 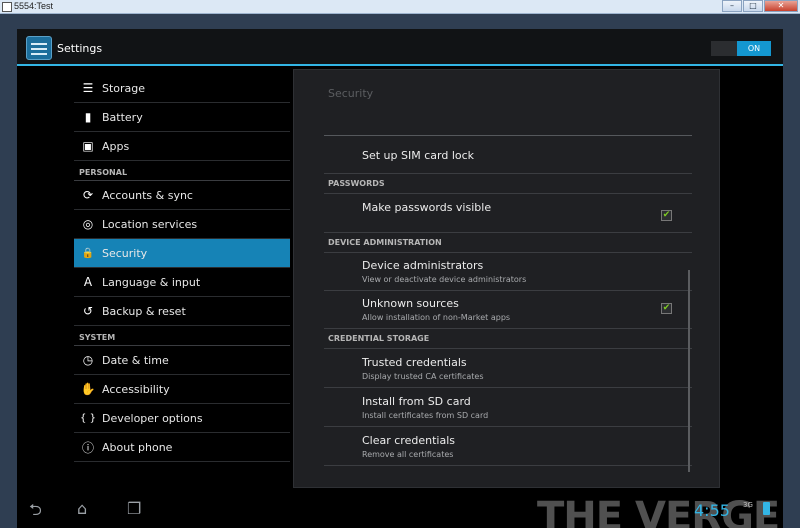 What do you see at coordinates (134, 508) in the screenshot?
I see `recent-apps-icon: ❐` at bounding box center [134, 508].